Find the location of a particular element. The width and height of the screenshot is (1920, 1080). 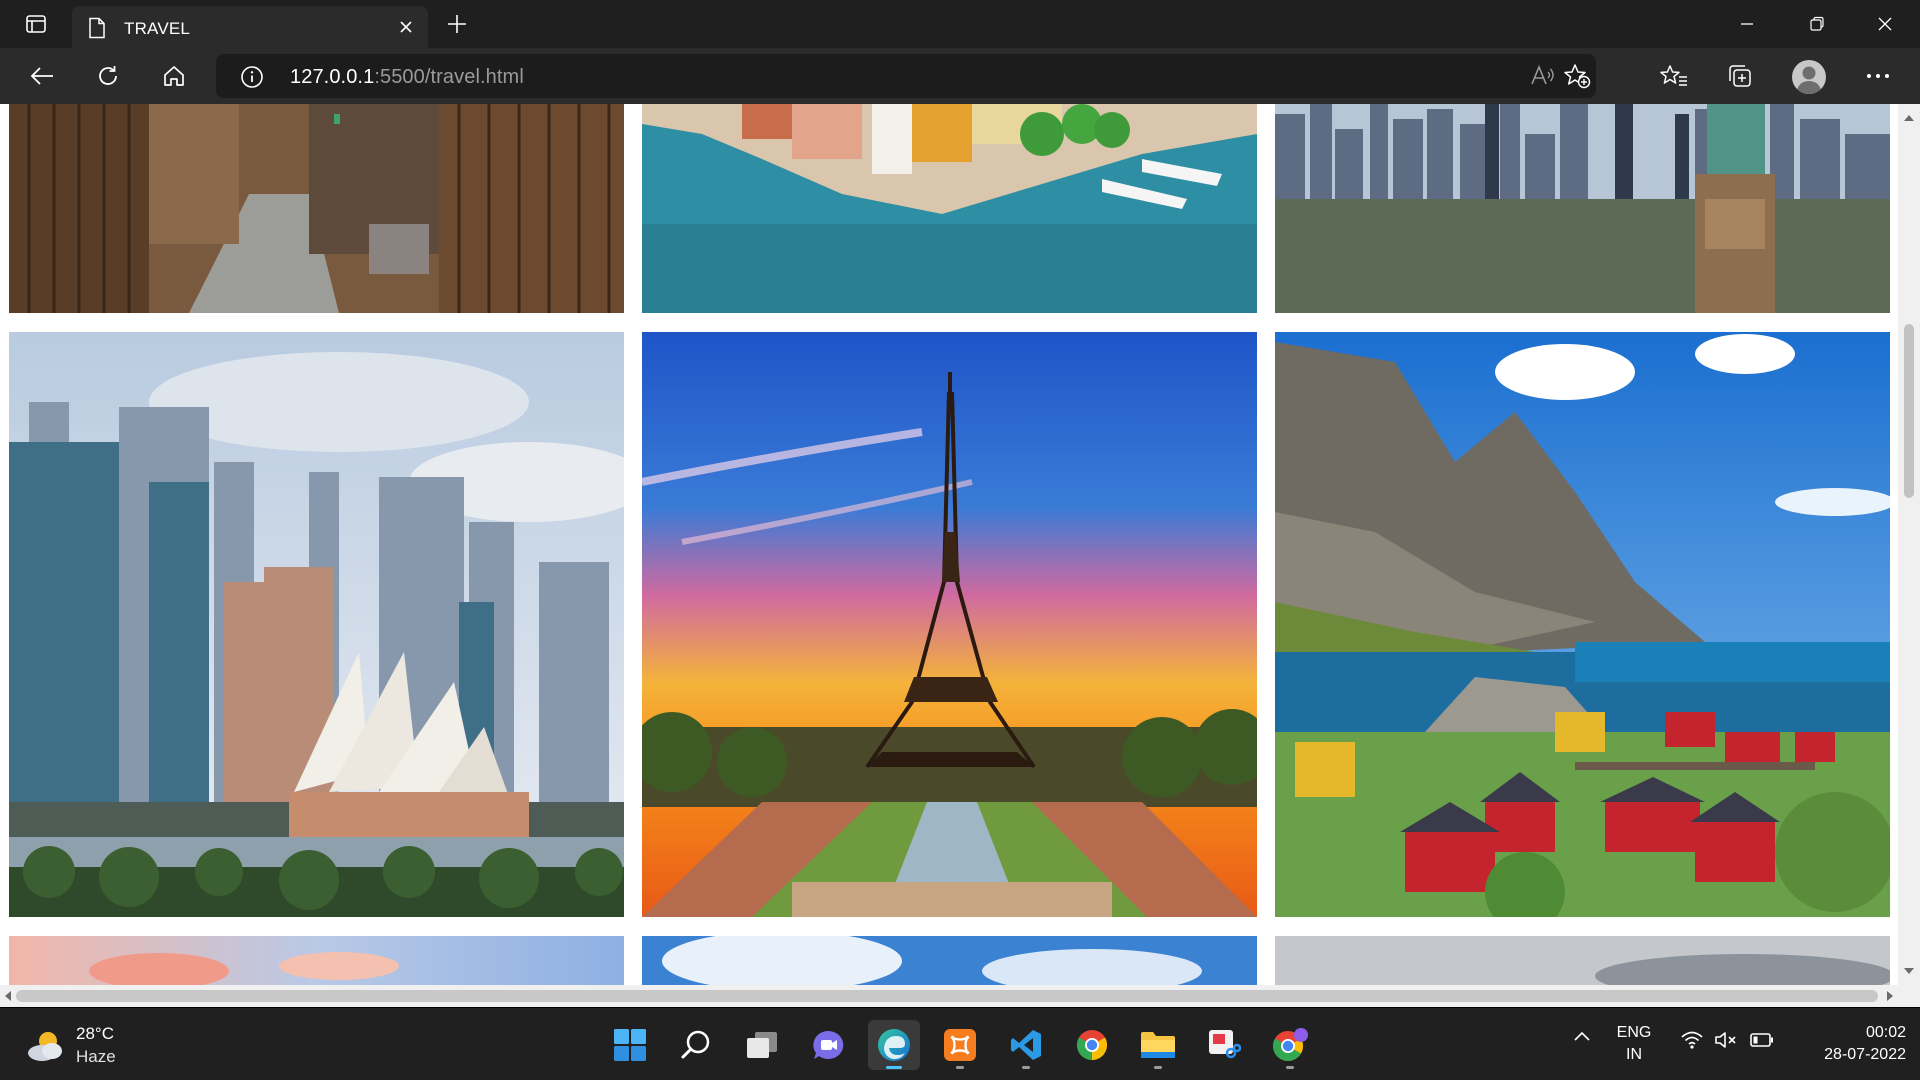

home-icon is located at coordinates (174, 76).